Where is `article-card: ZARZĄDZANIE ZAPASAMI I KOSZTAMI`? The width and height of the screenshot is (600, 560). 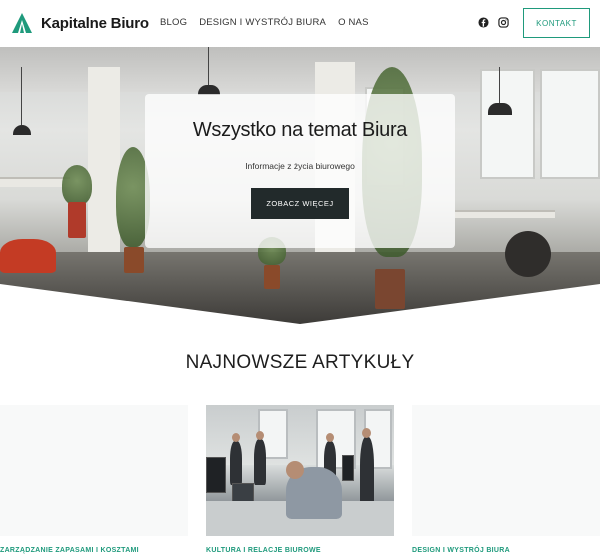
article-card: ZARZĄDZANIE ZAPASAMI I KOSZTAMI is located at coordinates (94, 482).